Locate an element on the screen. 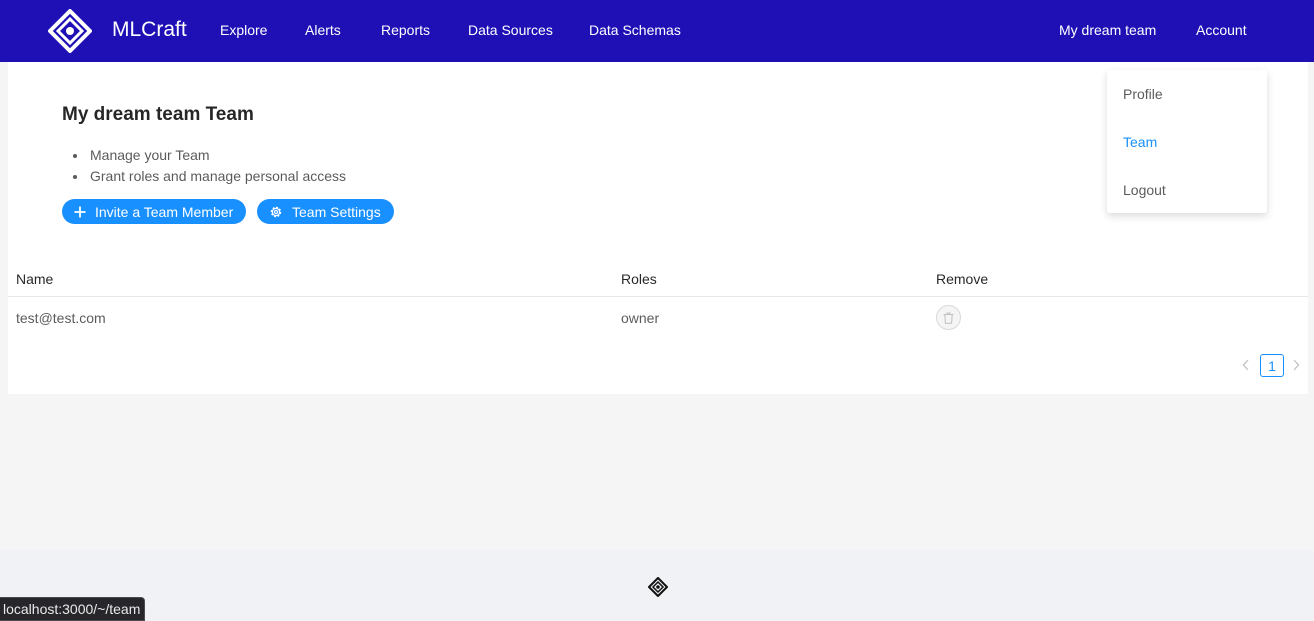  list-item: Manage your Team is located at coordinates (217, 155).